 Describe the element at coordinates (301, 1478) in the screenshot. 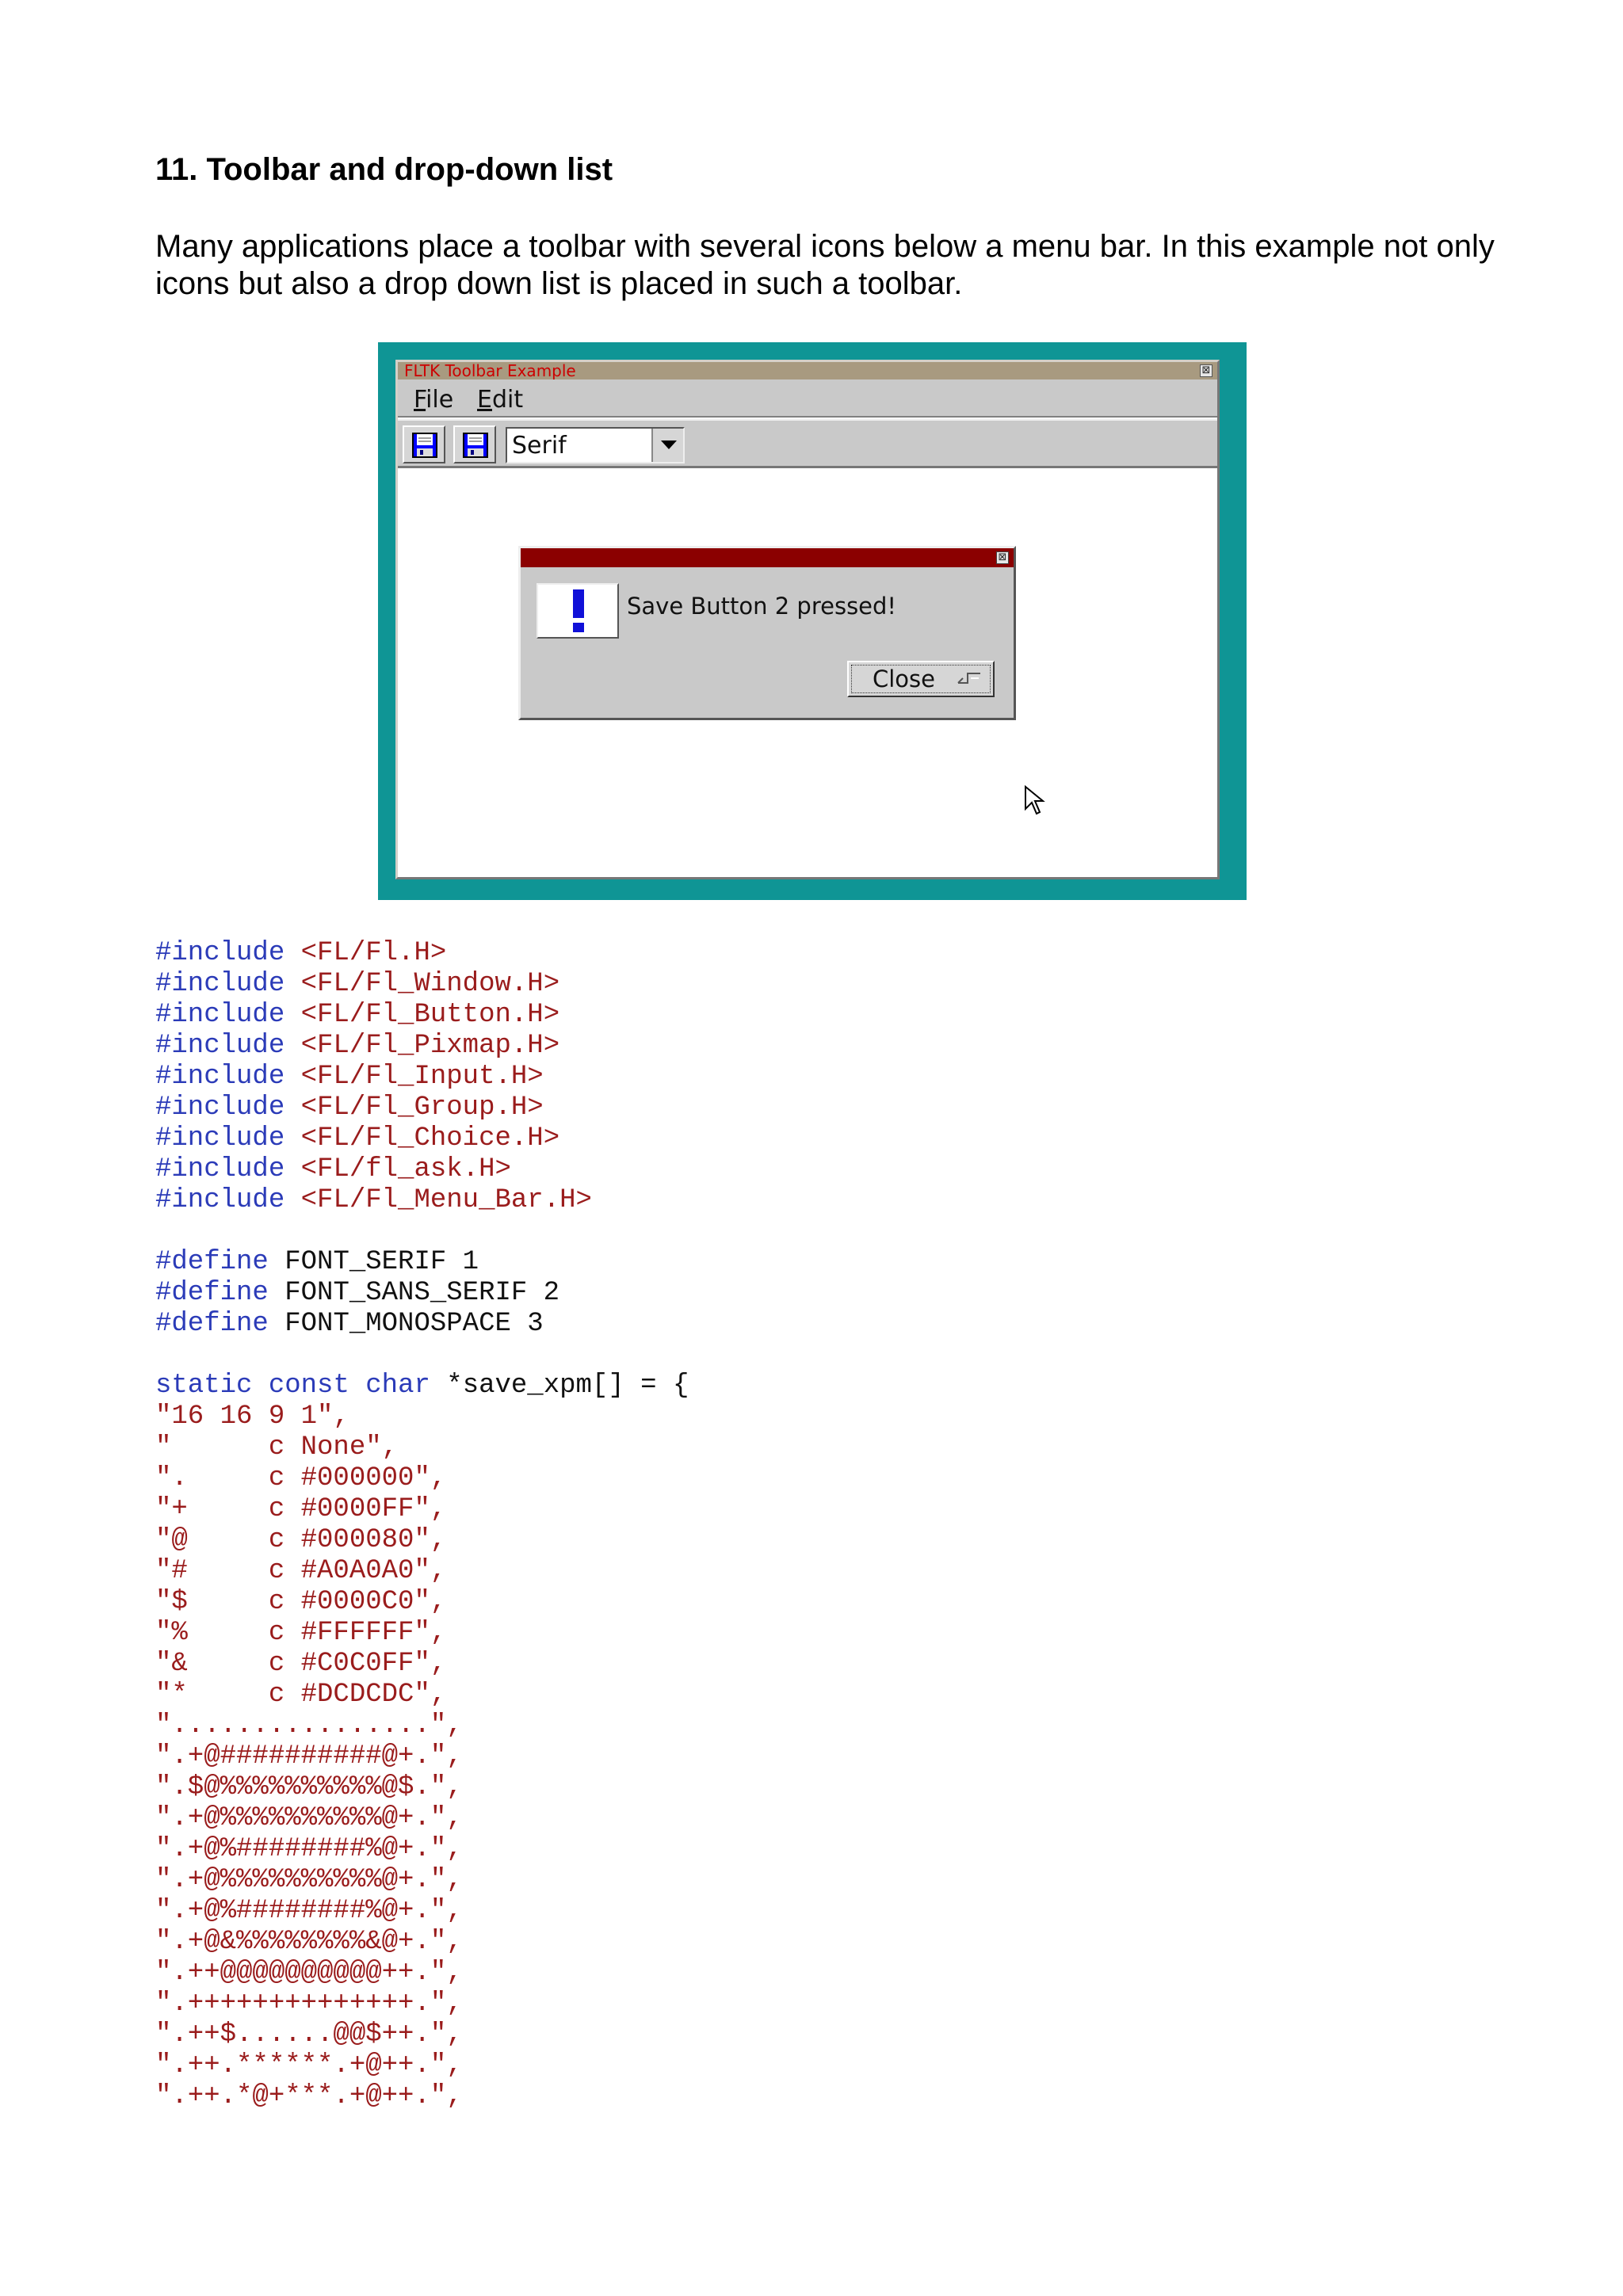

I see `xpm-line: ". c #000000",` at that location.